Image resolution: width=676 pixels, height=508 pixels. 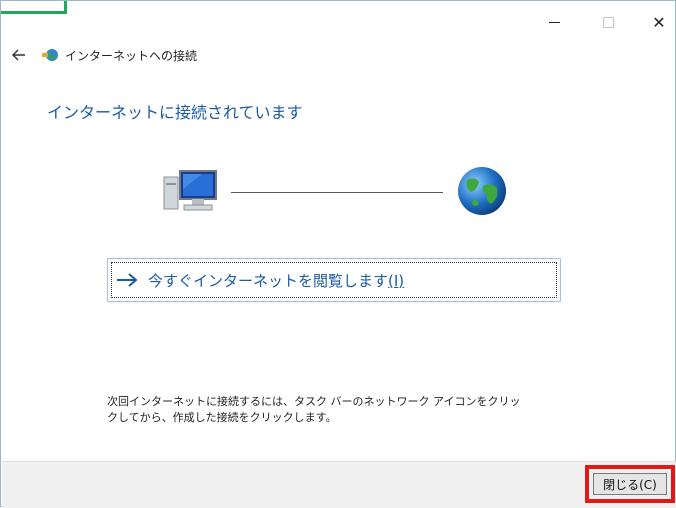 I want to click on computer-icon, so click(x=190, y=190).